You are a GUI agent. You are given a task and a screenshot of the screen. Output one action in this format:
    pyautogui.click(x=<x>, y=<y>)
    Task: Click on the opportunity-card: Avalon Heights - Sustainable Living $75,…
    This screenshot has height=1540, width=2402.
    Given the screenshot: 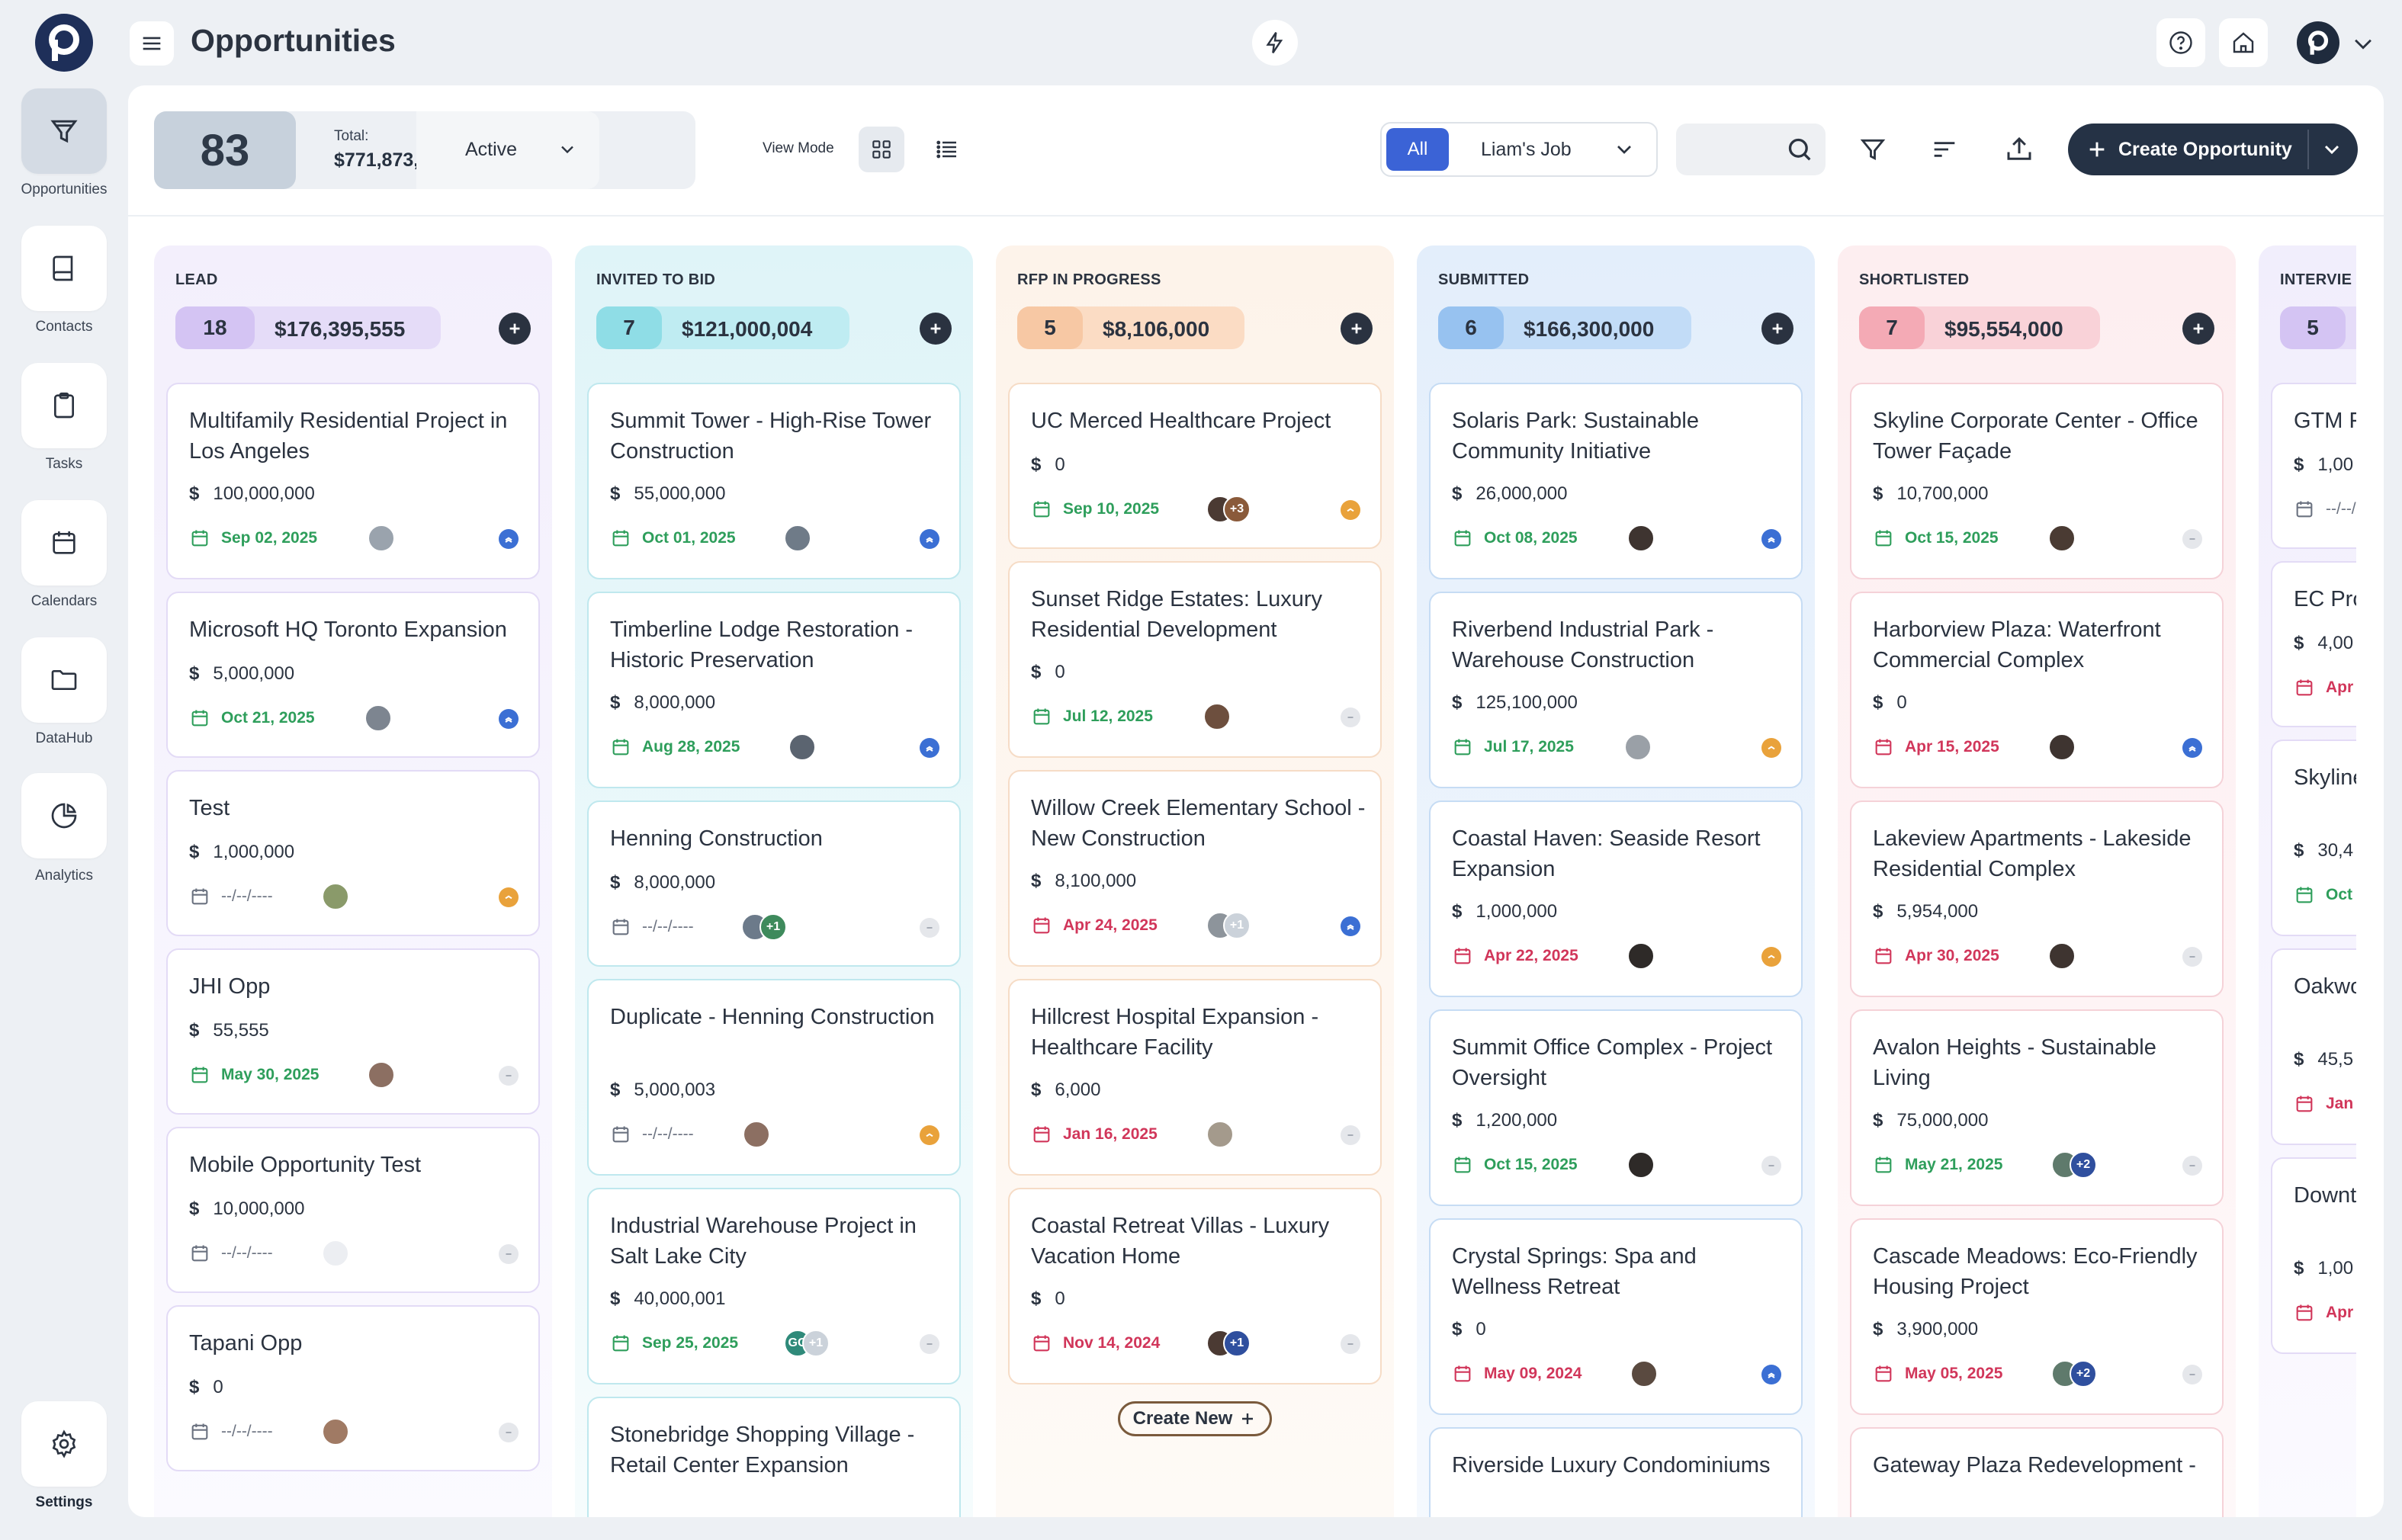 What is the action you would take?
    pyautogui.click(x=2037, y=1107)
    